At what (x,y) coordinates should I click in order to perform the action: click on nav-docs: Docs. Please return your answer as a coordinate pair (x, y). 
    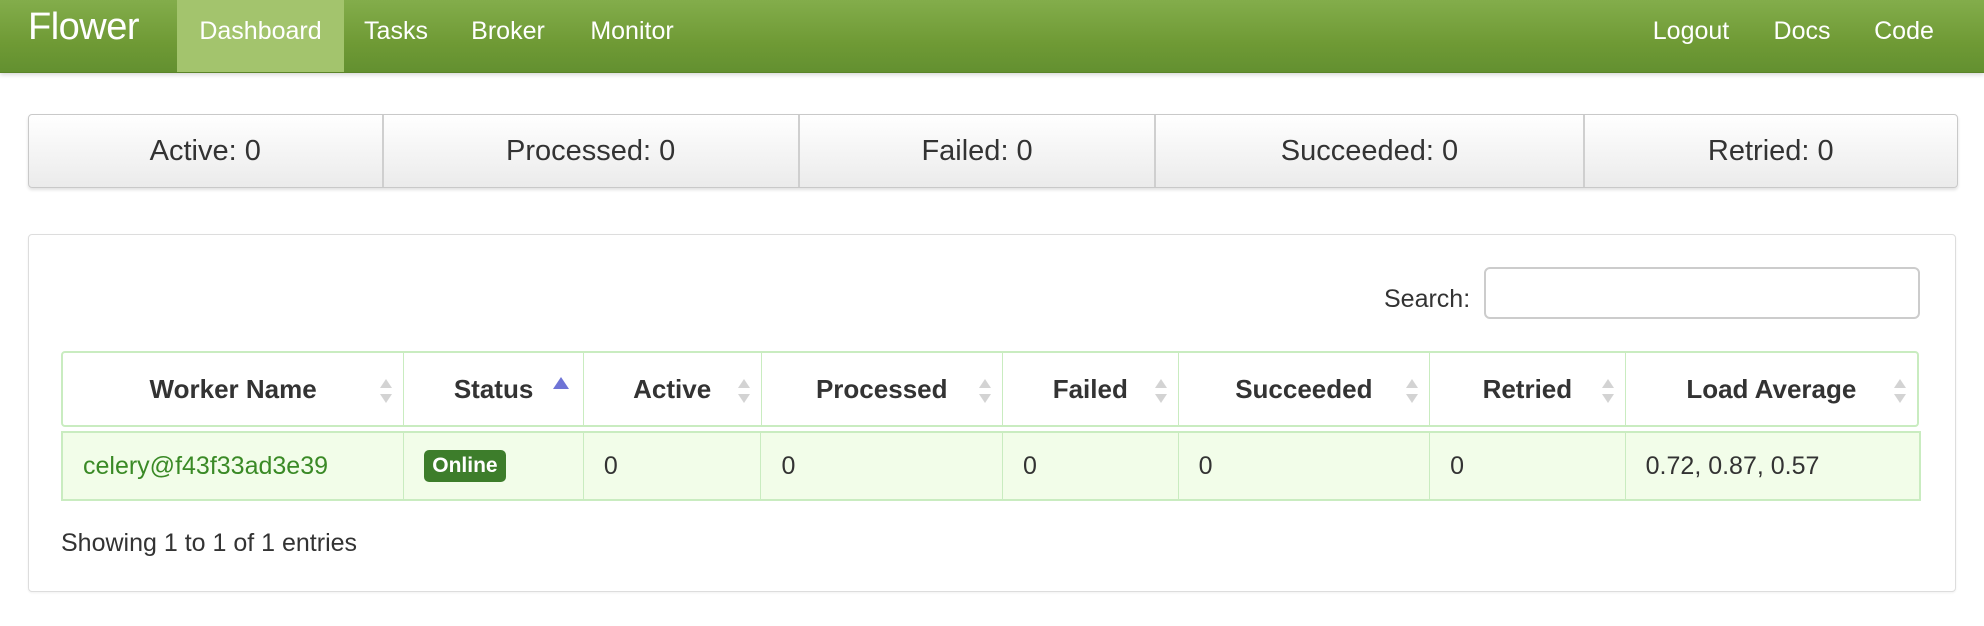
    Looking at the image, I should click on (1802, 36).